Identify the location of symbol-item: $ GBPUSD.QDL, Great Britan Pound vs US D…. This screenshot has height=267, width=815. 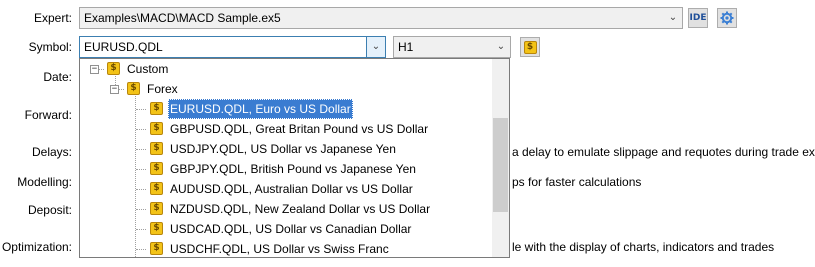
(285, 129).